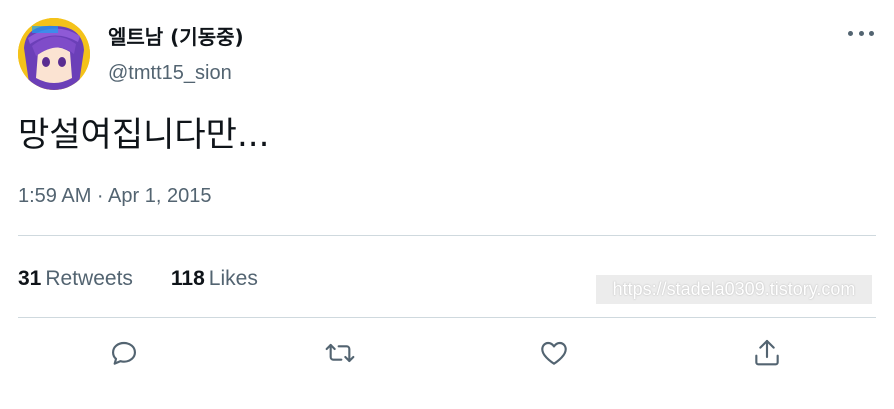 The image size is (894, 409). I want to click on action-bar, so click(447, 355).